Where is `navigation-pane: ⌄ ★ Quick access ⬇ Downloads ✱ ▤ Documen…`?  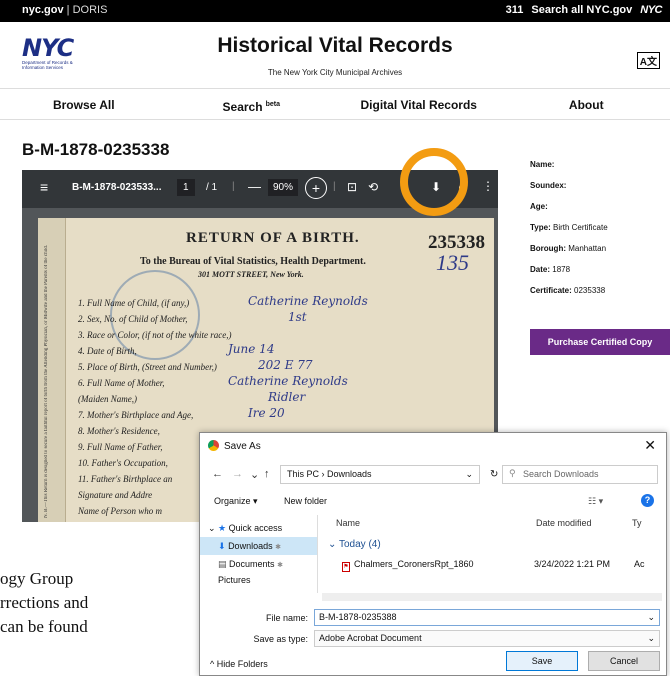
navigation-pane: ⌄ ★ Quick access ⬇ Downloads ✱ ▤ Documen… is located at coordinates (259, 554).